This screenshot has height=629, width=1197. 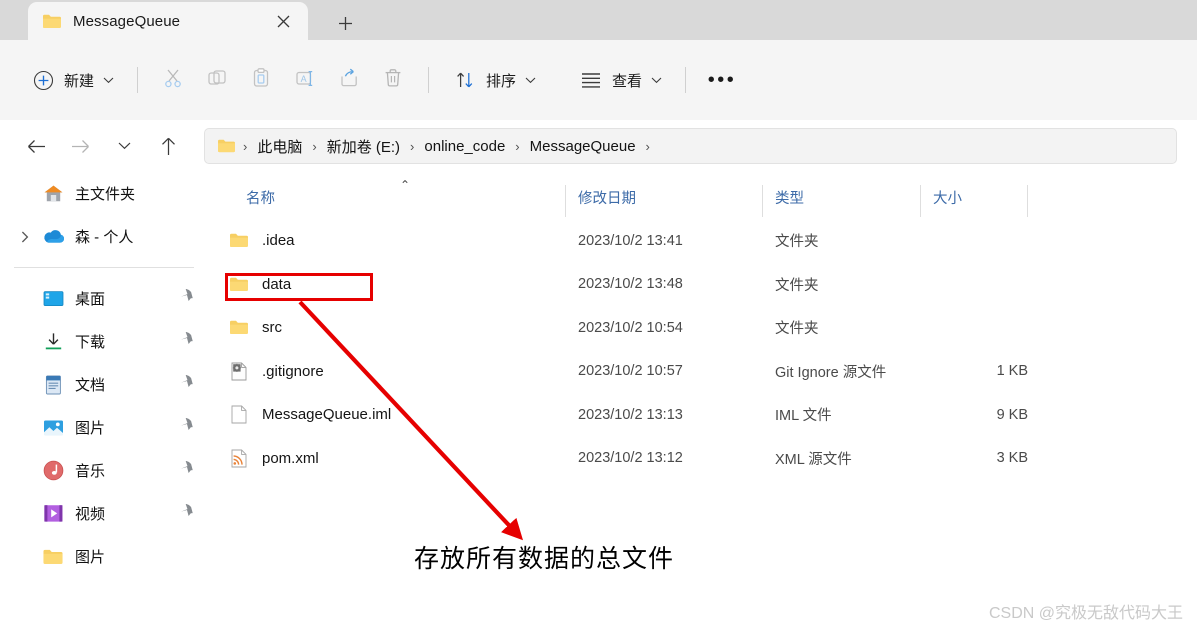 I want to click on copy-button, so click(x=217, y=80).